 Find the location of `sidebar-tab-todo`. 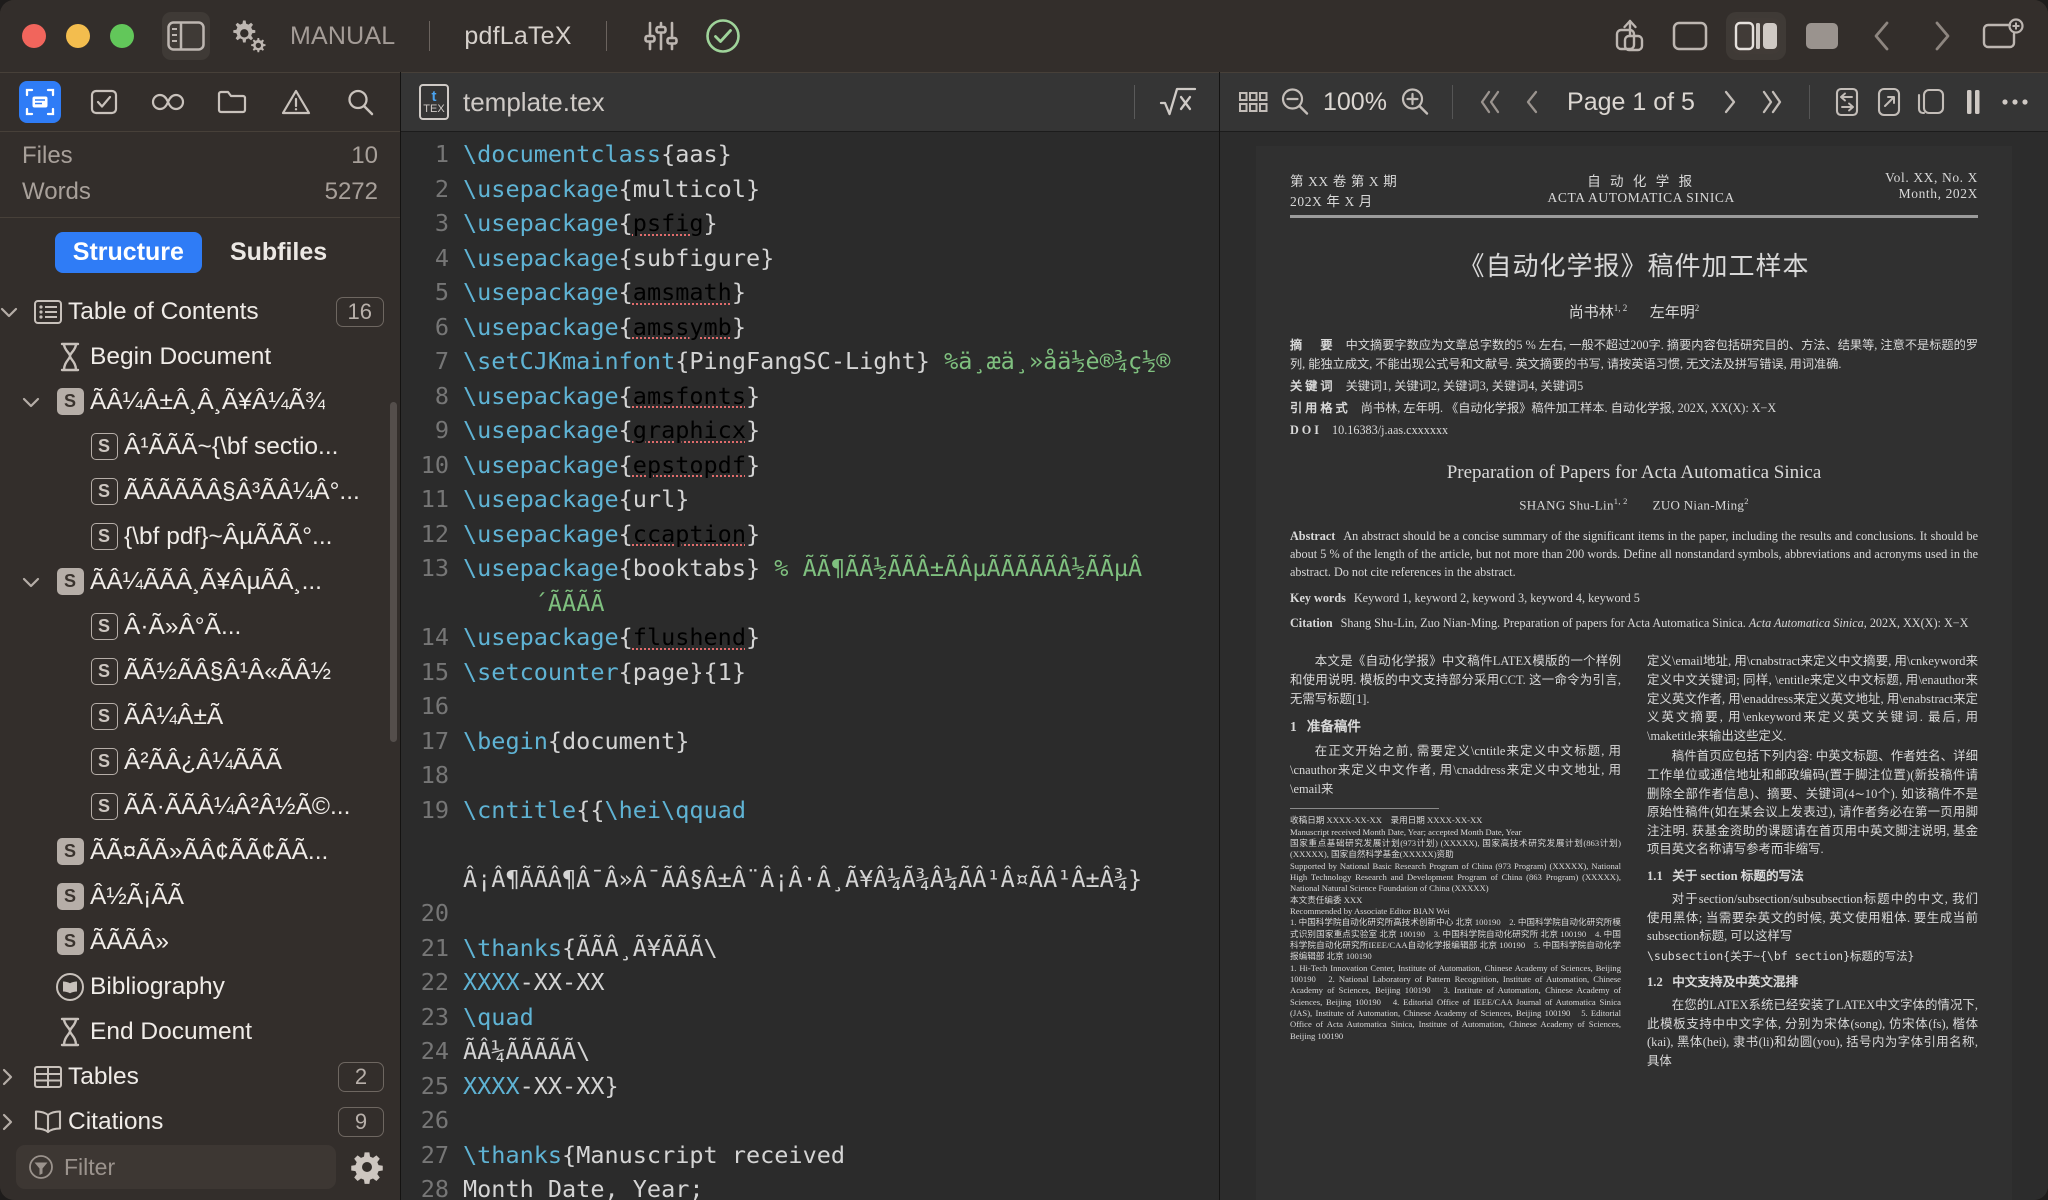

sidebar-tab-todo is located at coordinates (104, 102).